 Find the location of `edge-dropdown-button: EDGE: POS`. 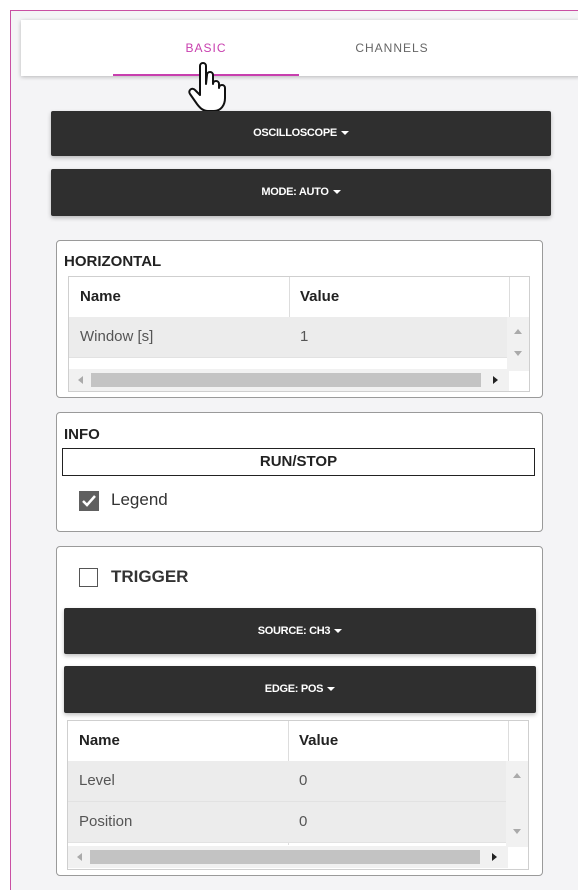

edge-dropdown-button: EDGE: POS is located at coordinates (300, 689).